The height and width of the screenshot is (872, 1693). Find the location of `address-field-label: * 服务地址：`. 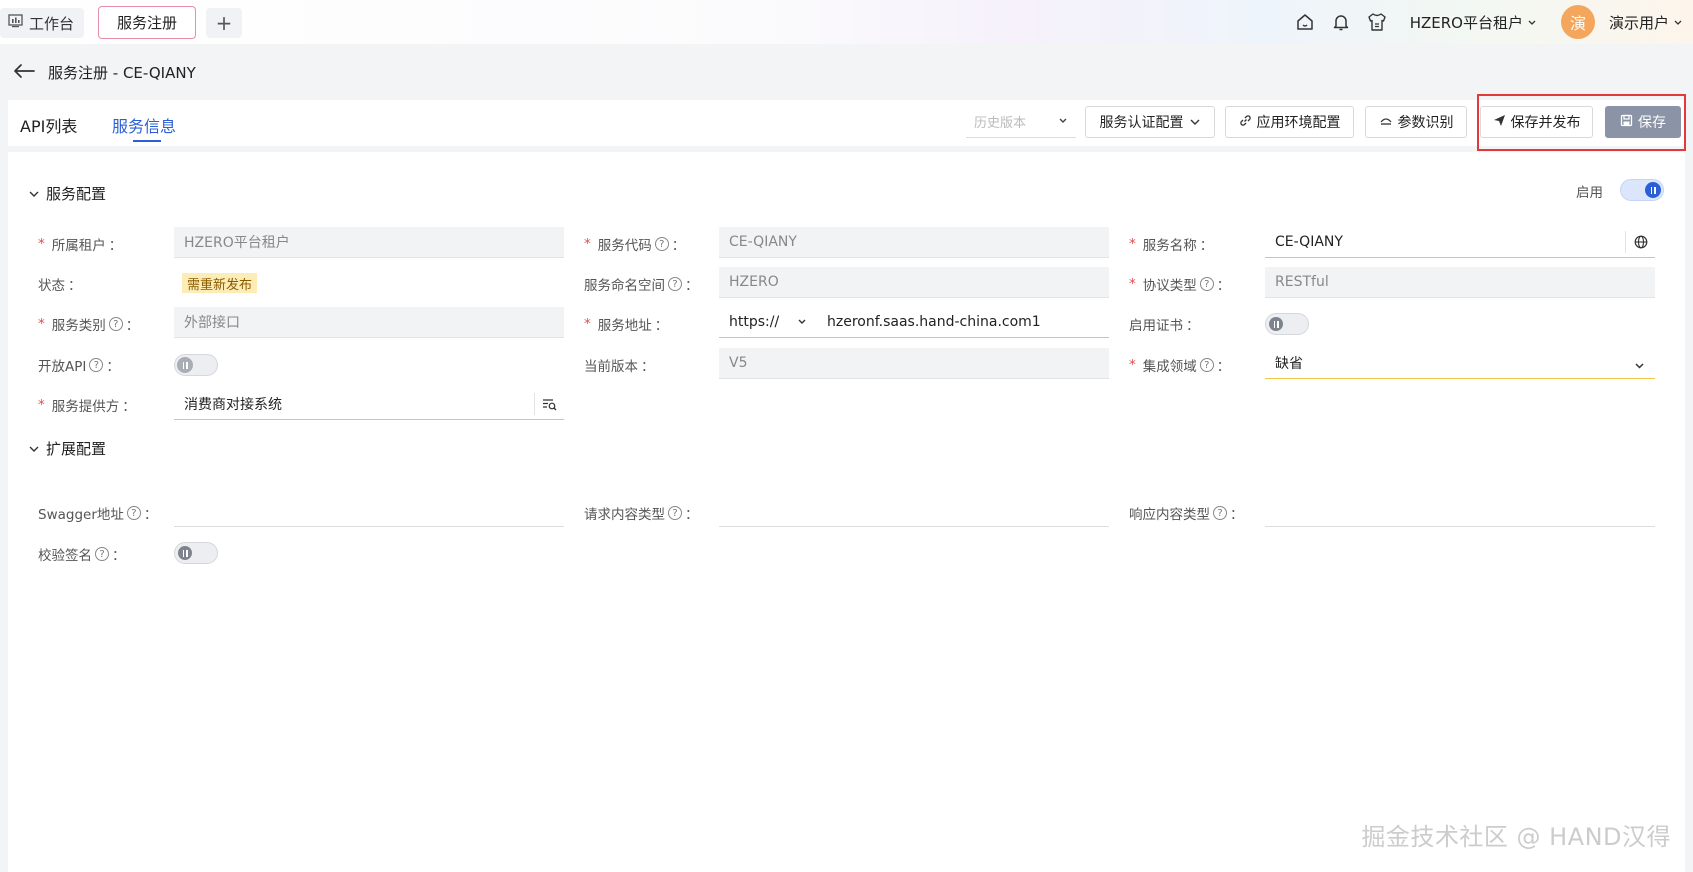

address-field-label: * 服务地址： is located at coordinates (626, 325).